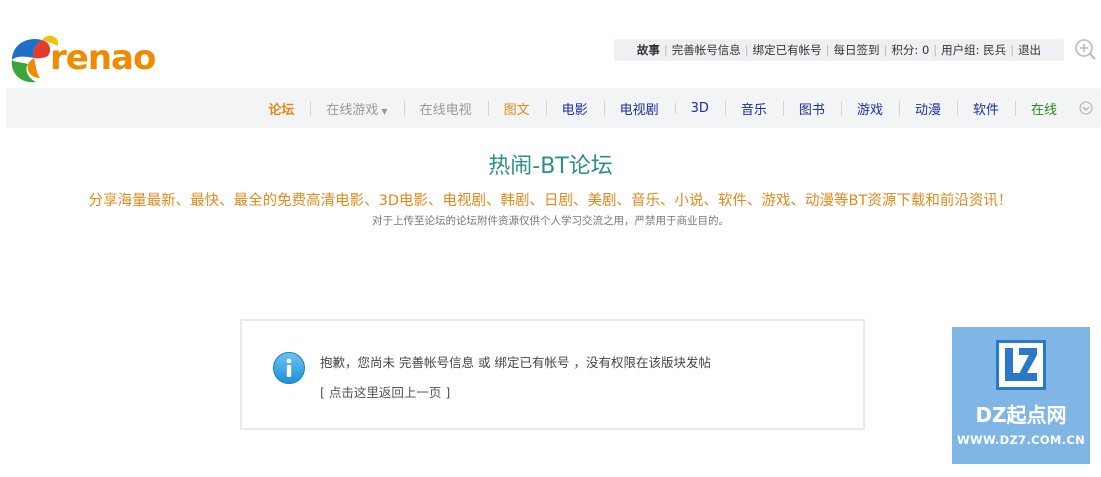 The image size is (1101, 477). I want to click on watermark-brand: DZ起点网, so click(1021, 415).